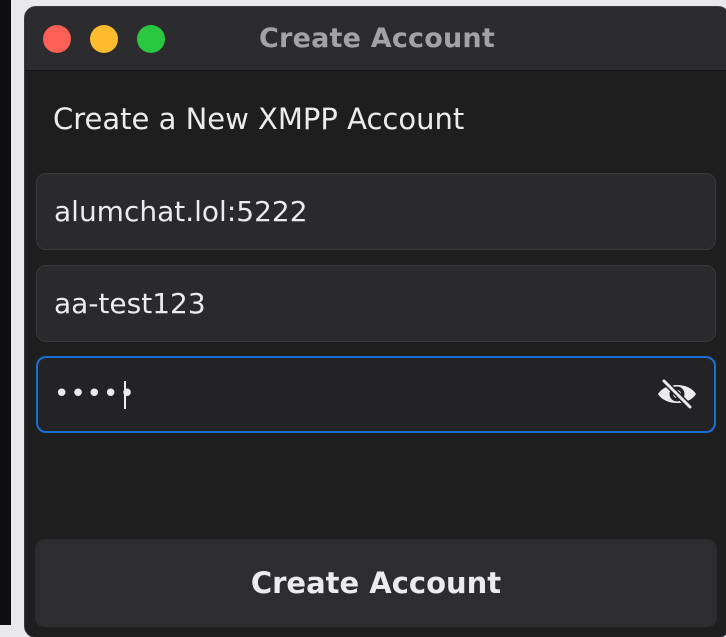 The width and height of the screenshot is (726, 637). What do you see at coordinates (376, 211) in the screenshot?
I see `server-input: alumchat.lol:5222` at bounding box center [376, 211].